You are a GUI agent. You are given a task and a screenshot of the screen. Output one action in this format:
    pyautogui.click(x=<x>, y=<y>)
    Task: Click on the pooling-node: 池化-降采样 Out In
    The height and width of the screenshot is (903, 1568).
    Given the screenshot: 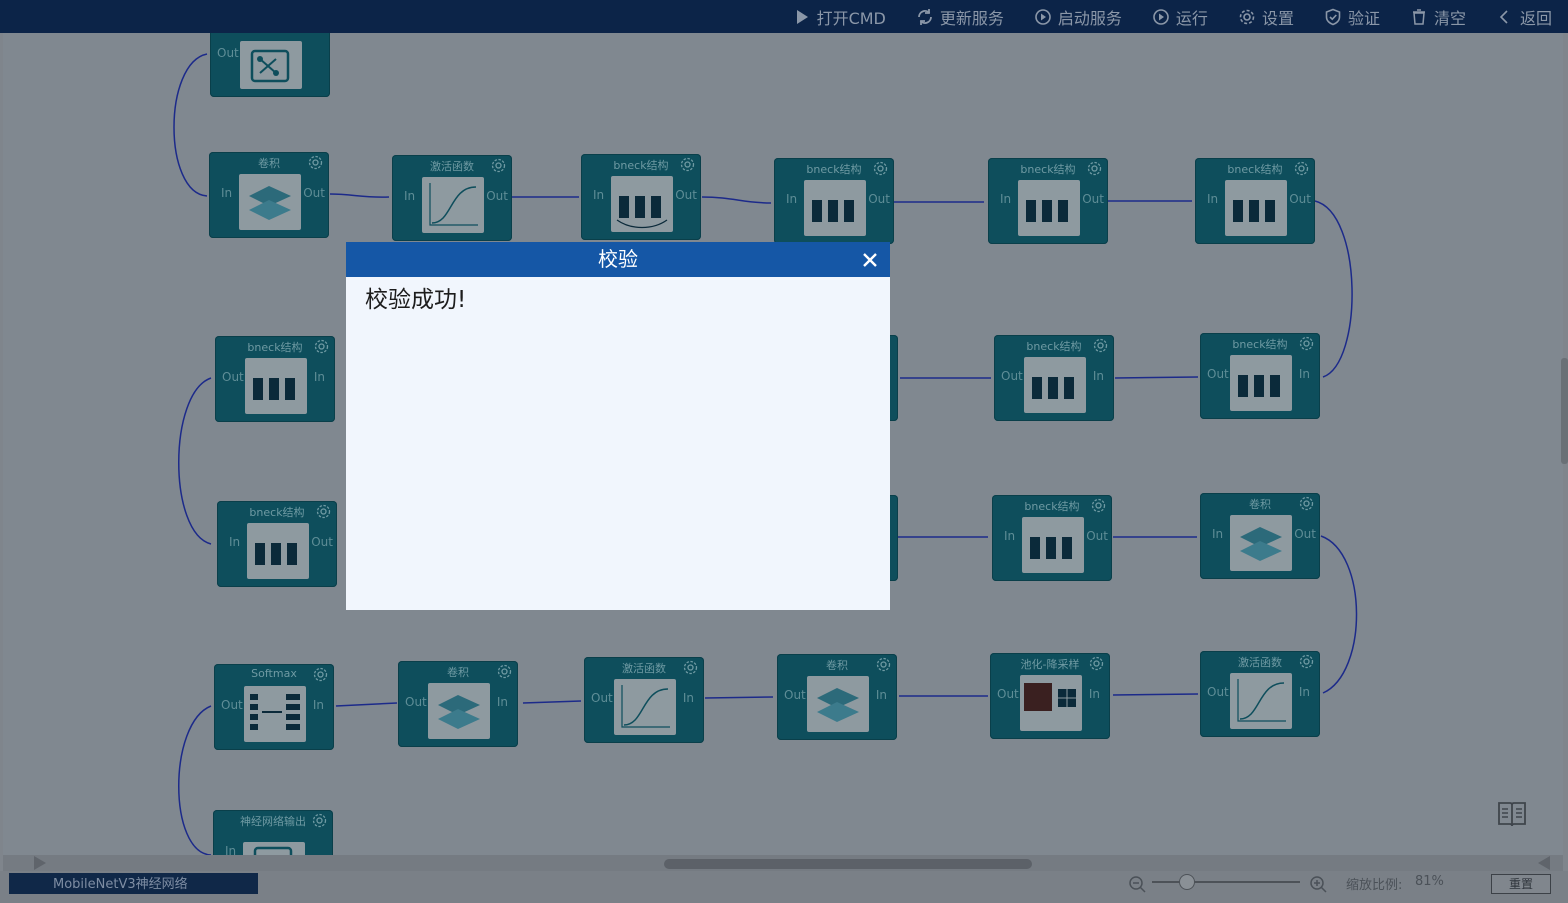 What is the action you would take?
    pyautogui.click(x=1050, y=696)
    